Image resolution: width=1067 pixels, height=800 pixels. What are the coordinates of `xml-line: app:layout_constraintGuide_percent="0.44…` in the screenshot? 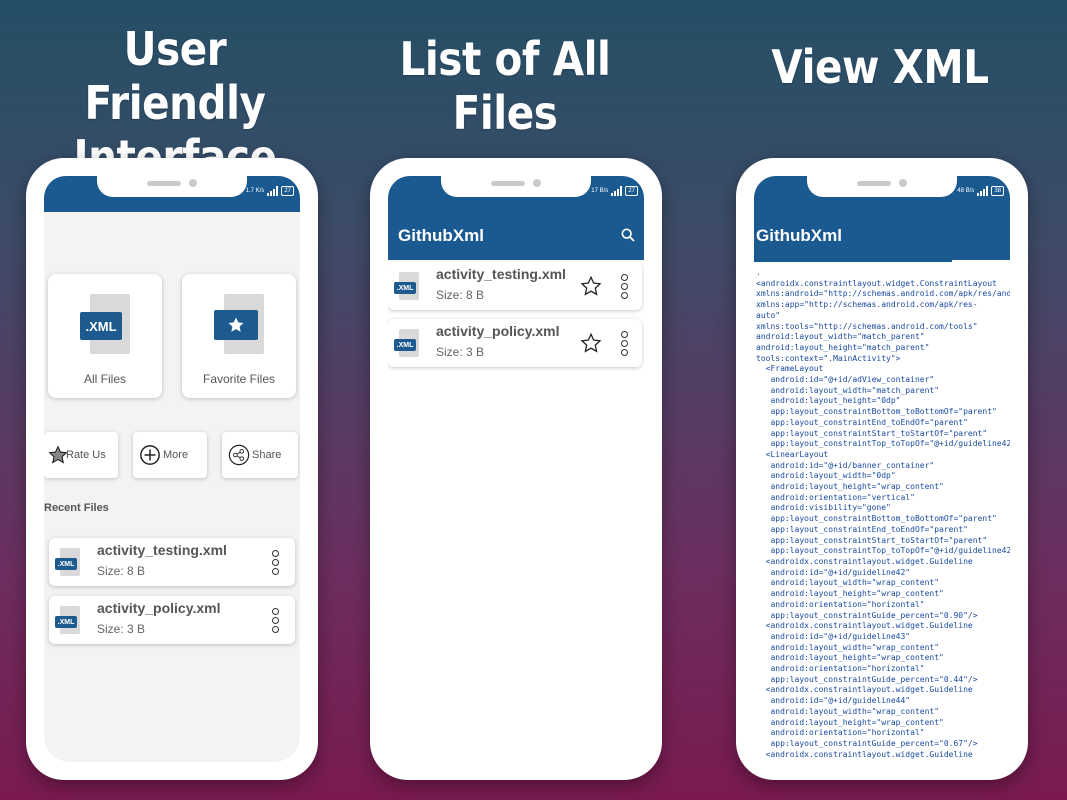 It's located at (867, 679).